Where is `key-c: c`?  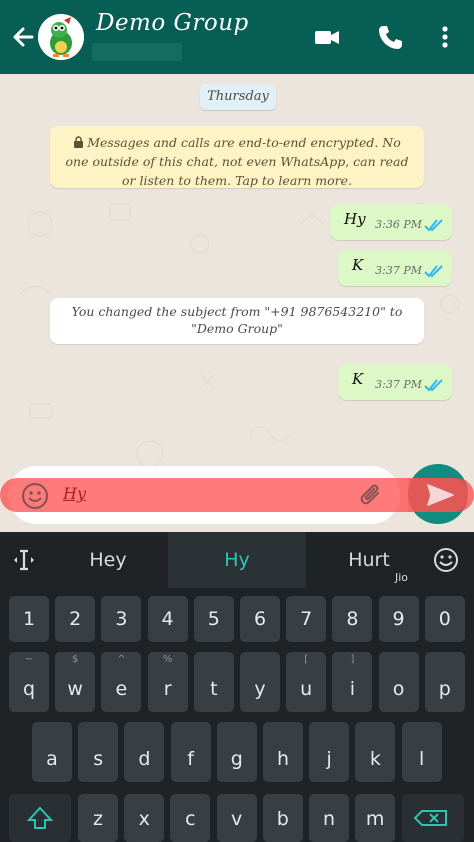
key-c: c is located at coordinates (190, 818).